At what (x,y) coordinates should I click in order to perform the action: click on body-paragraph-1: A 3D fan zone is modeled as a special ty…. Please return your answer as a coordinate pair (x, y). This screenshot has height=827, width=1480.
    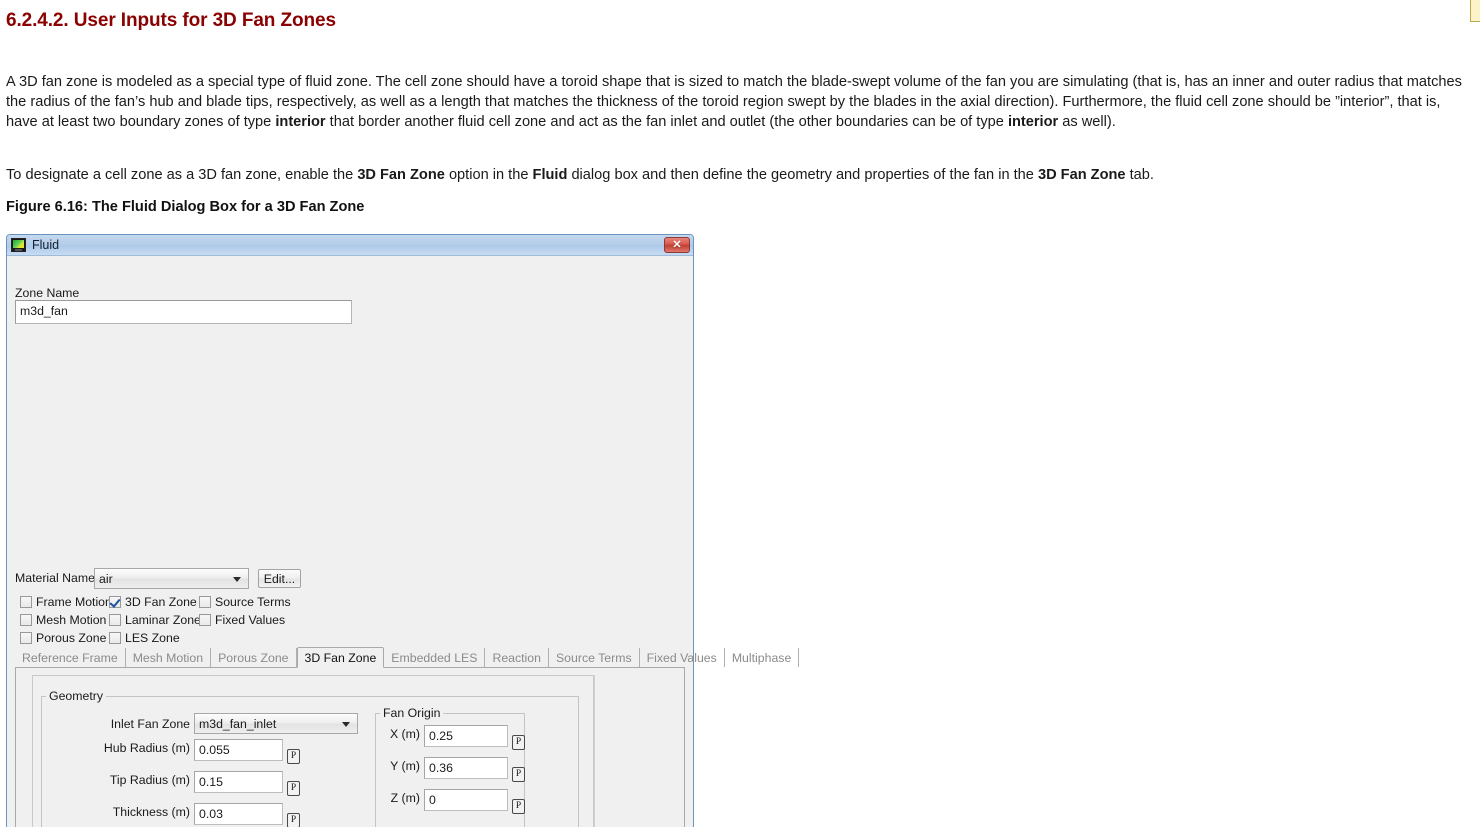
    Looking at the image, I should click on (740, 102).